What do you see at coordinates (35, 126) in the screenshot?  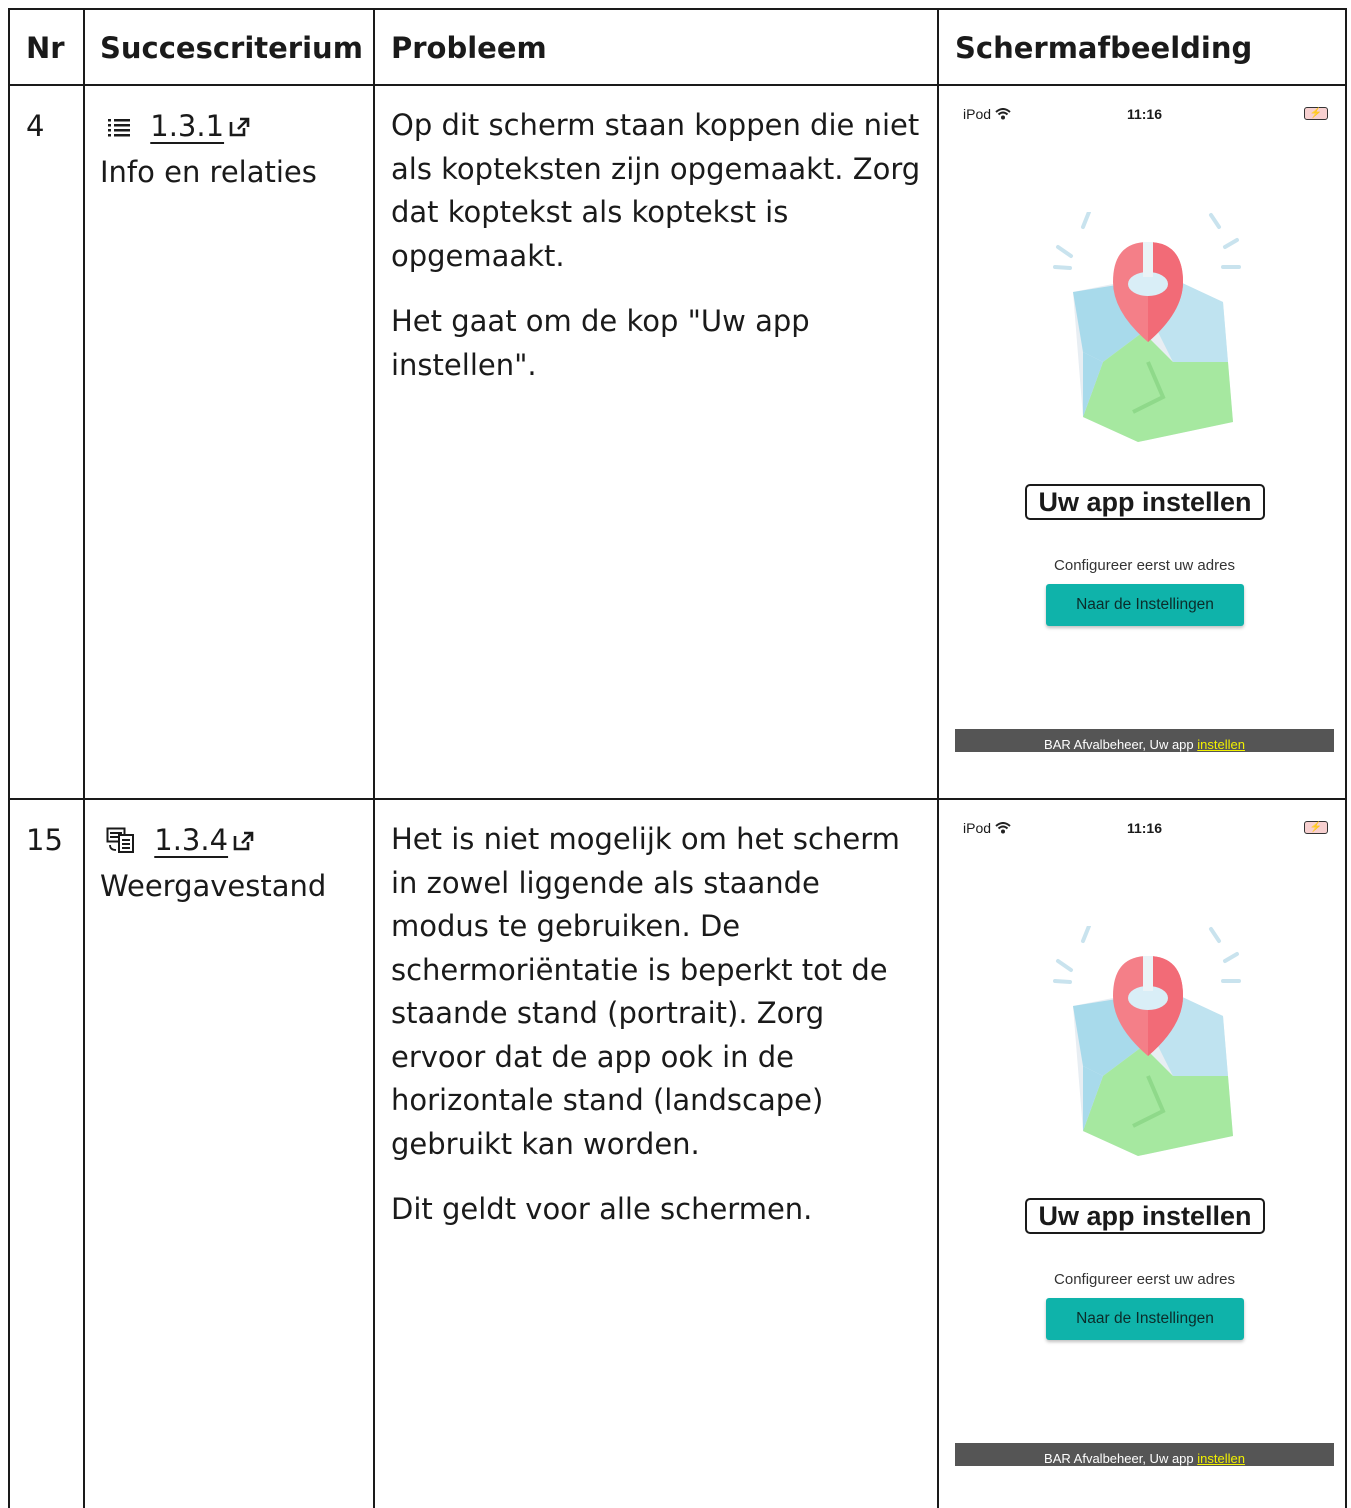 I see `row-nr: 4` at bounding box center [35, 126].